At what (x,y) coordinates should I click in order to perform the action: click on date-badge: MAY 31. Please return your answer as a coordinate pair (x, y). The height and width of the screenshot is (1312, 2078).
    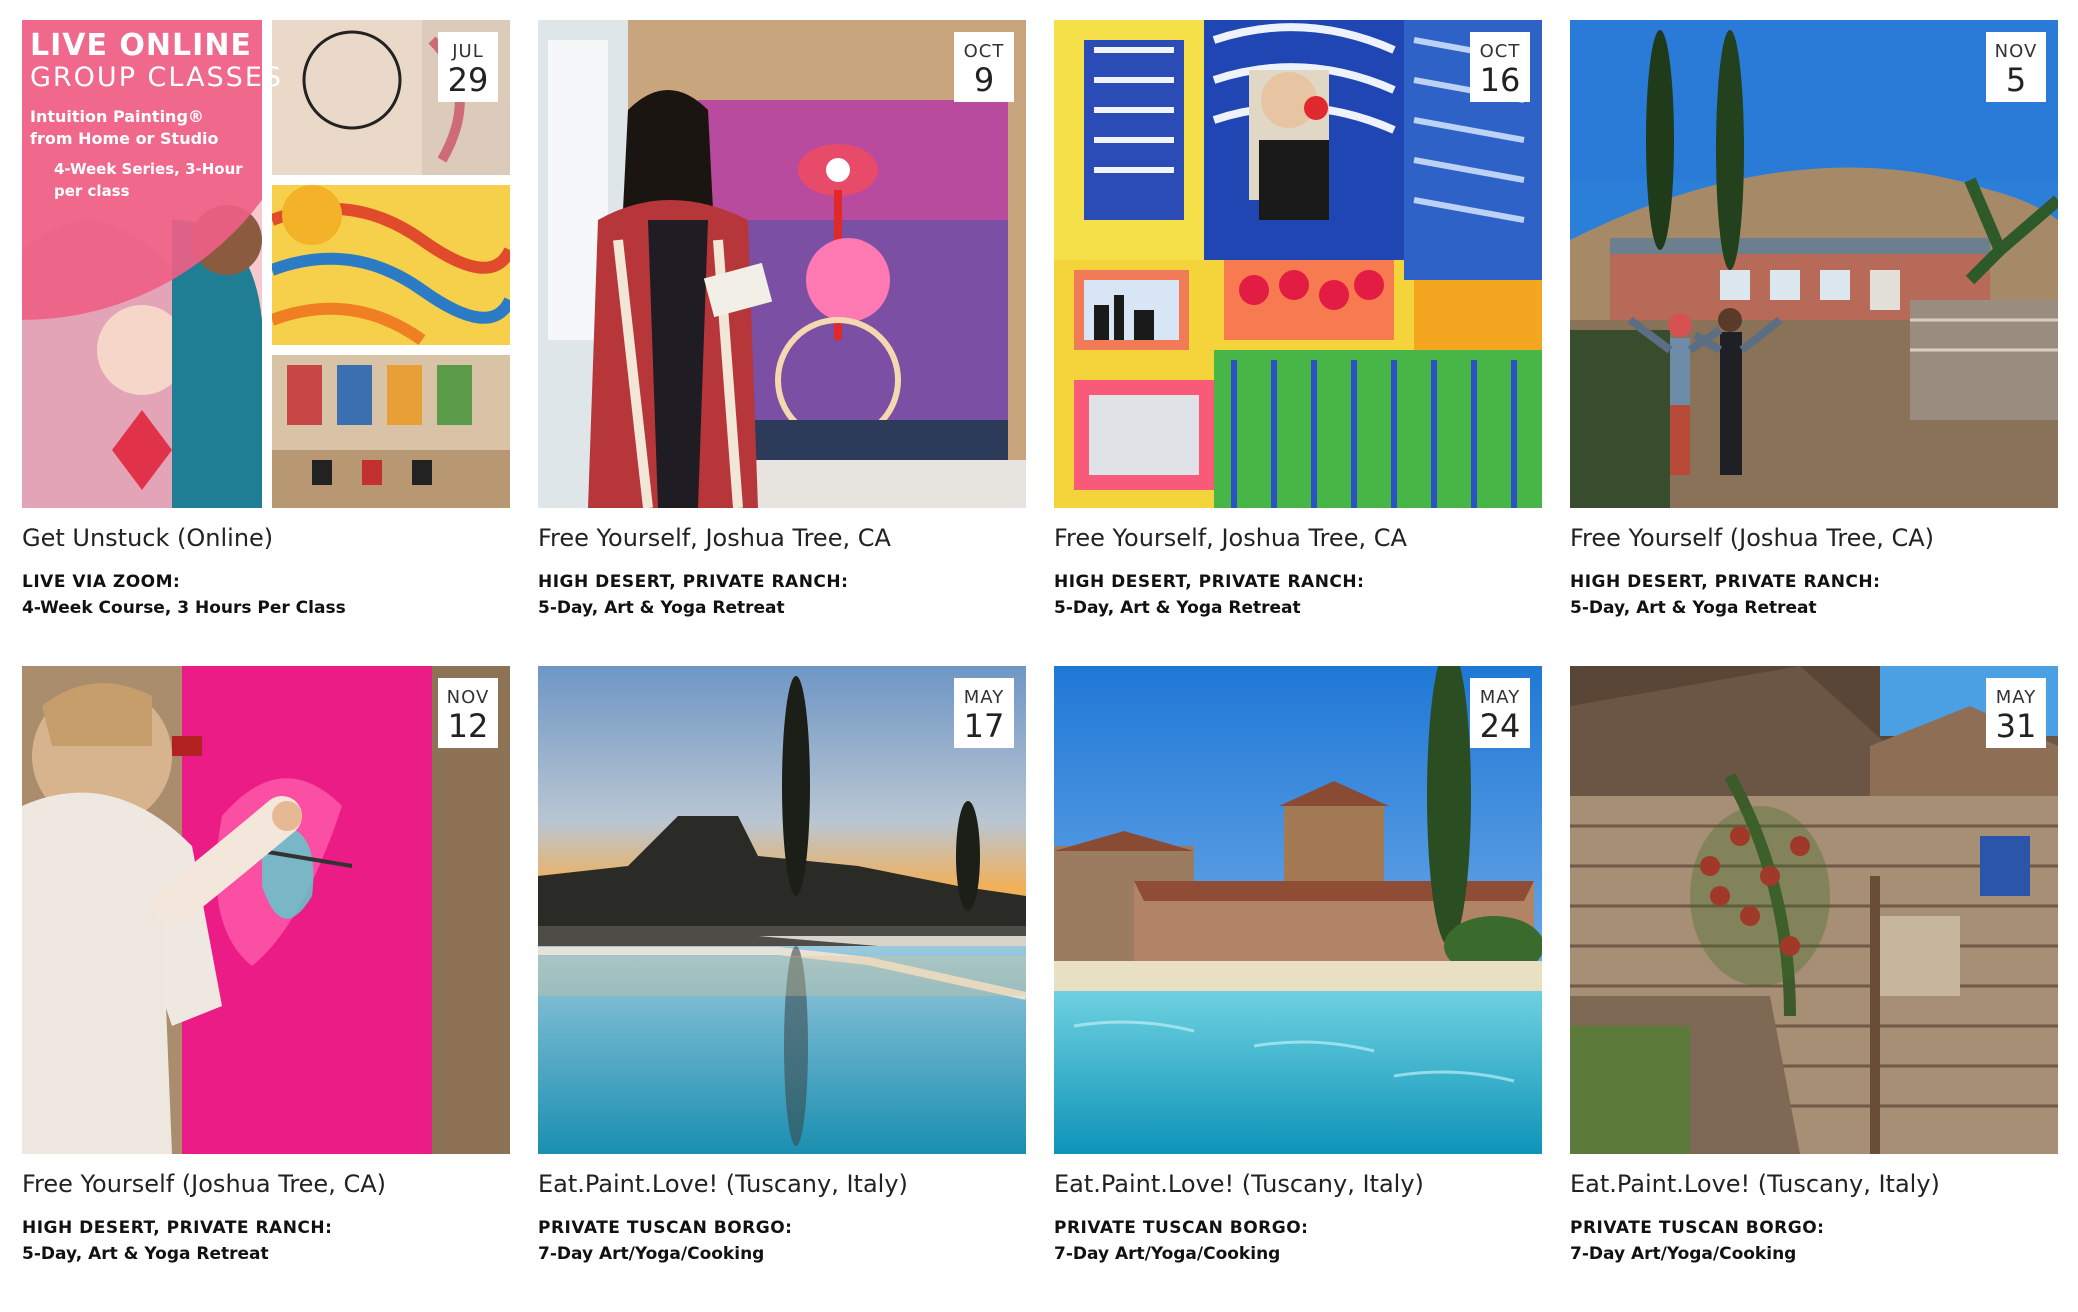
    Looking at the image, I should click on (2016, 713).